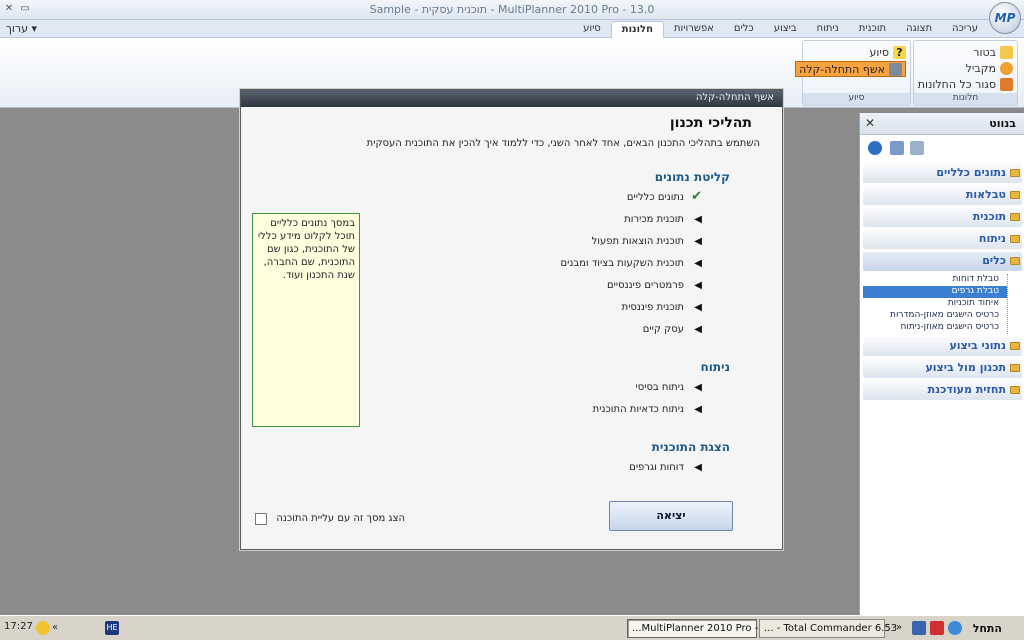 This screenshot has height=640, width=1024. What do you see at coordinates (937, 628) in the screenshot?
I see `save-icon` at bounding box center [937, 628].